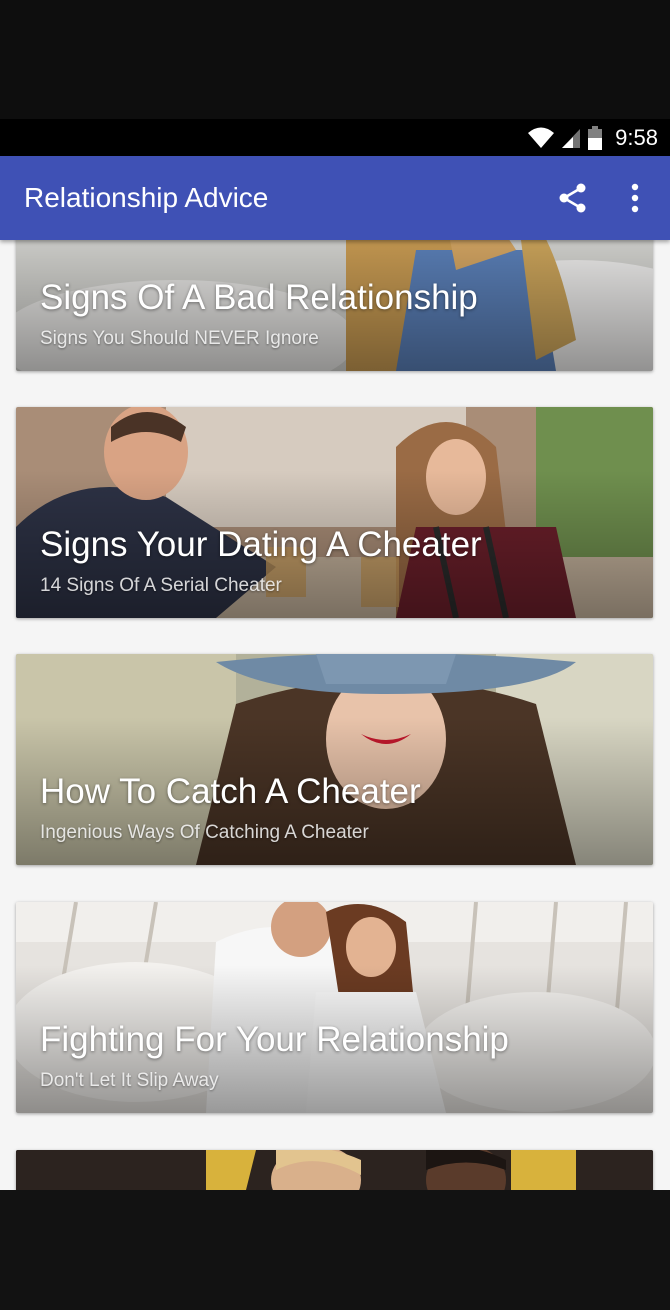 Image resolution: width=670 pixels, height=1310 pixels. I want to click on card-subtitle: Don't Let It Slip Away, so click(129, 1080).